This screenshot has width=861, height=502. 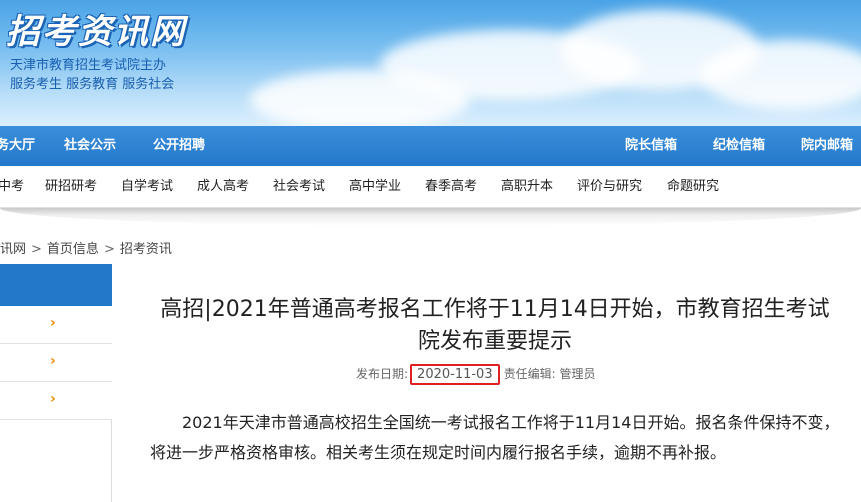 I want to click on nav-item-public-notice: 社会公示, so click(x=90, y=146).